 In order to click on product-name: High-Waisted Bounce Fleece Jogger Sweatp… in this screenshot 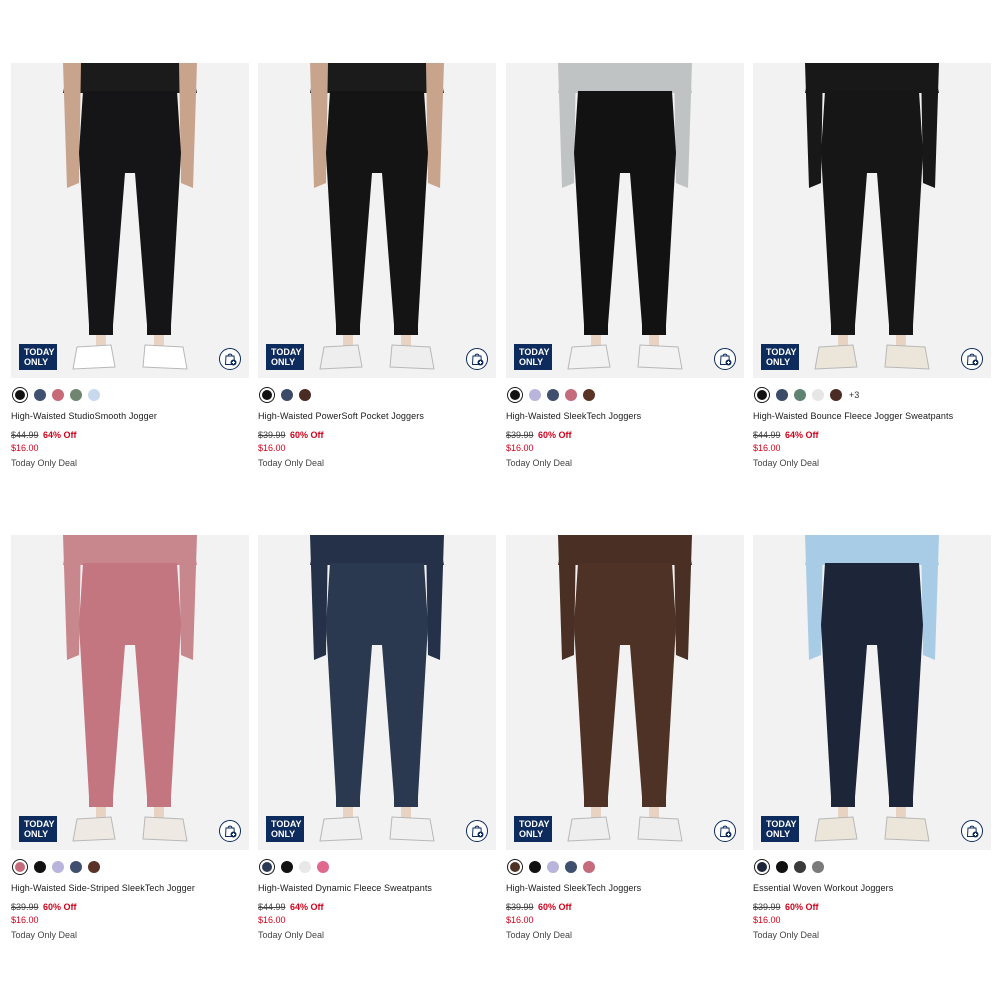, I will do `click(872, 416)`.